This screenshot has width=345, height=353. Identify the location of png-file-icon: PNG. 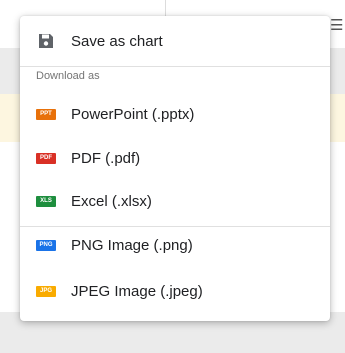
(46, 245).